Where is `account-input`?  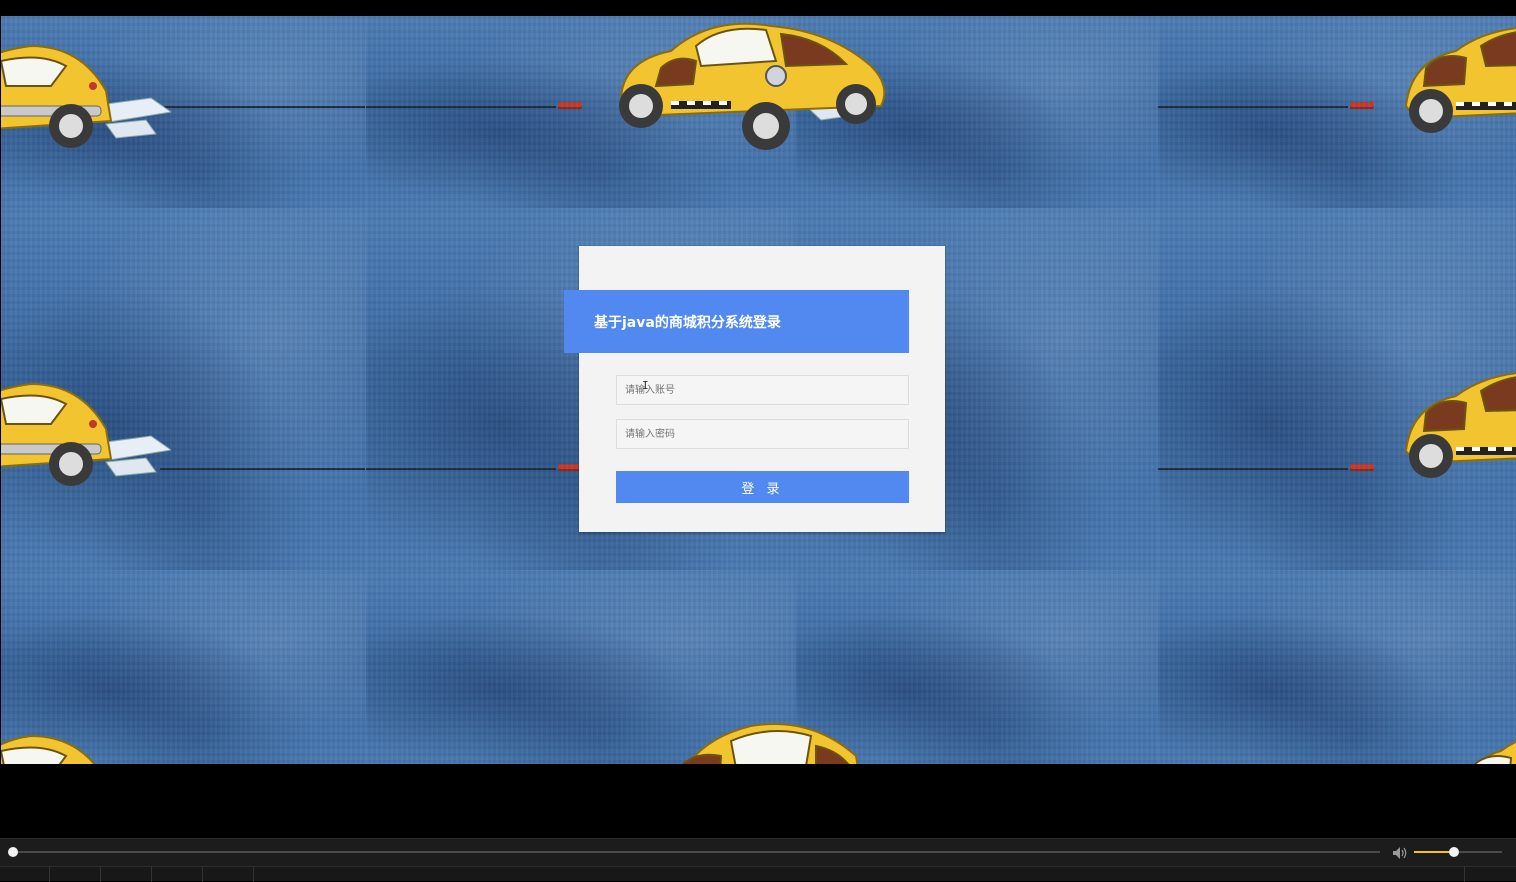 account-input is located at coordinates (762, 390).